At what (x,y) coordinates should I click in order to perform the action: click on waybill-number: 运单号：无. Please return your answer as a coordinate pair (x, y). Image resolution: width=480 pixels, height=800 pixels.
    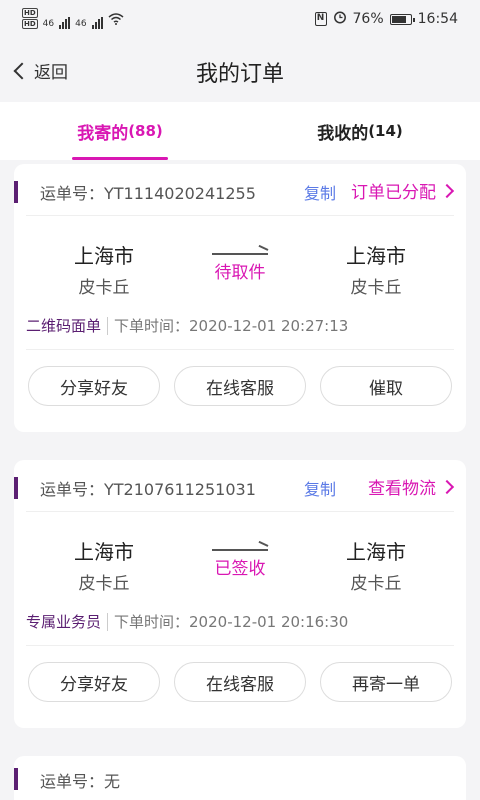
    Looking at the image, I should click on (80, 781).